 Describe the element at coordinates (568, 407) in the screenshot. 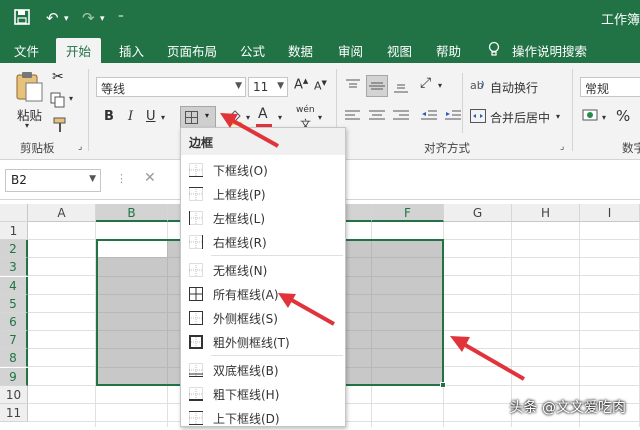

I see `watermark: 头条 @文文爱吃肉` at that location.